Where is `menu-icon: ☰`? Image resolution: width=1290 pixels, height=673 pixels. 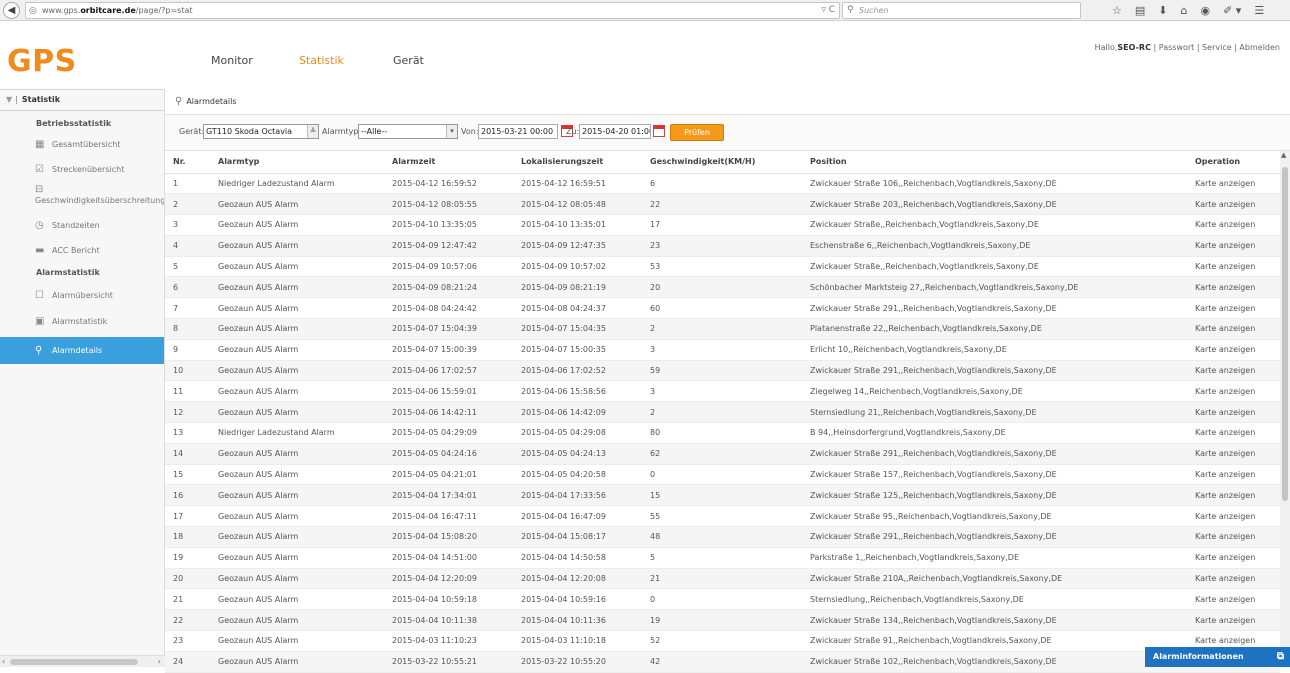 menu-icon: ☰ is located at coordinates (1259, 10).